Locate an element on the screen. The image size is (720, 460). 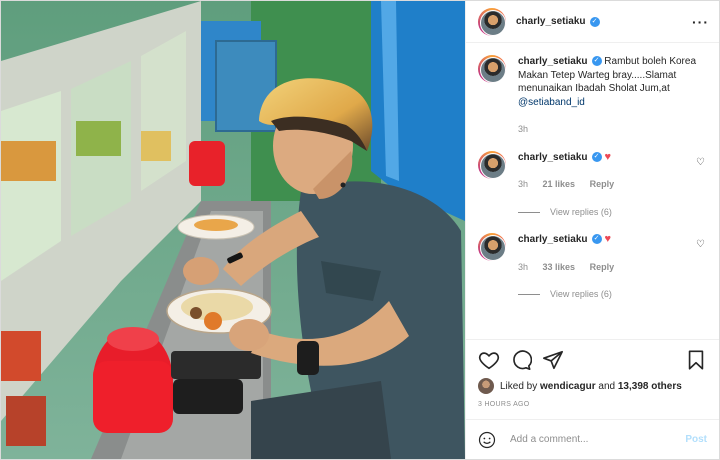
liker-avatar is located at coordinates (486, 386).